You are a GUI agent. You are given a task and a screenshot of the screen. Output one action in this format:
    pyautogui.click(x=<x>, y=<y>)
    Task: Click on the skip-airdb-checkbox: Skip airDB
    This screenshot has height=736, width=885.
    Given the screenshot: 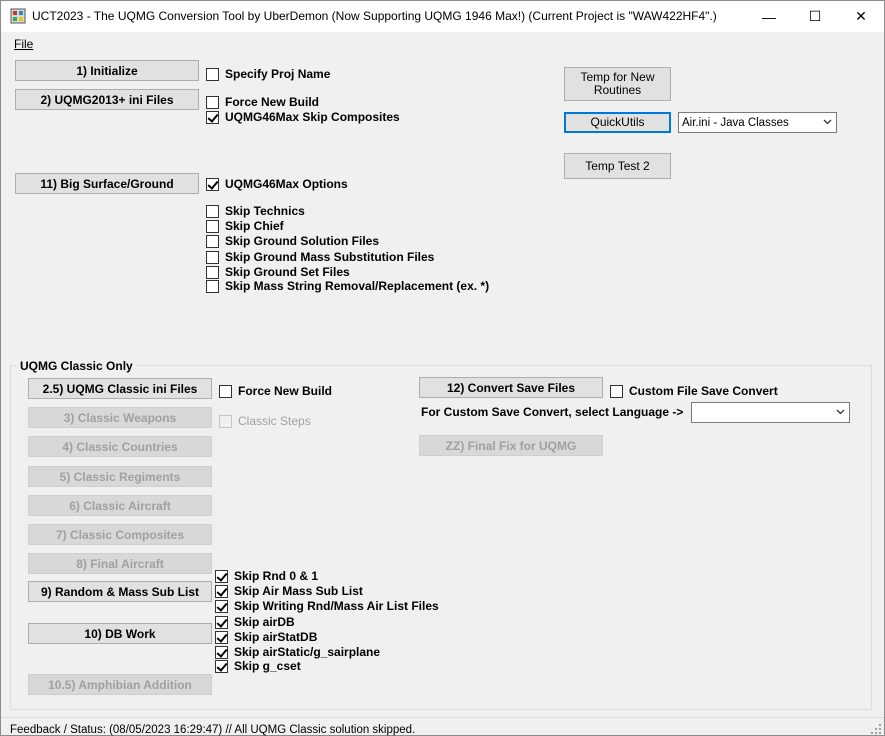 What is the action you would take?
    pyautogui.click(x=255, y=622)
    